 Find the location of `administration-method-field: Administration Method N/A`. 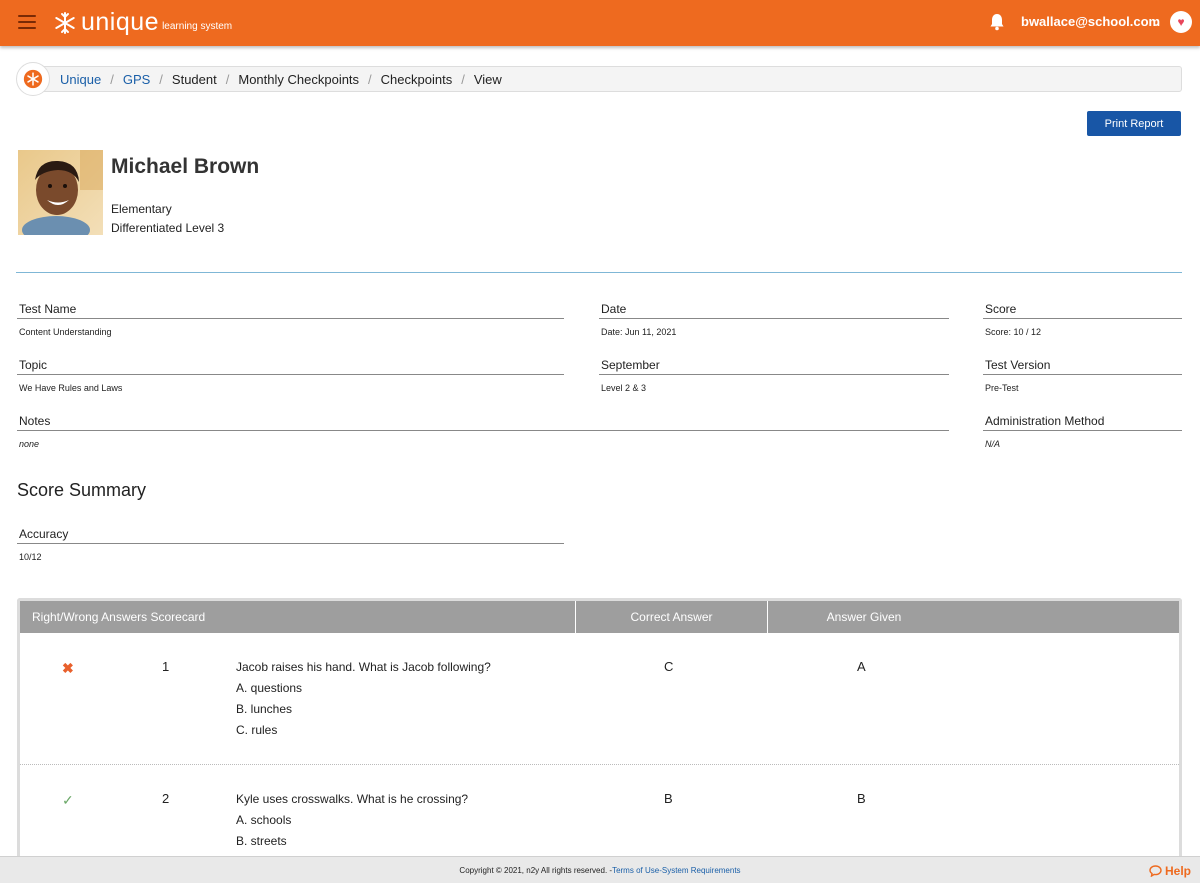

administration-method-field: Administration Method N/A is located at coordinates (1082, 431).